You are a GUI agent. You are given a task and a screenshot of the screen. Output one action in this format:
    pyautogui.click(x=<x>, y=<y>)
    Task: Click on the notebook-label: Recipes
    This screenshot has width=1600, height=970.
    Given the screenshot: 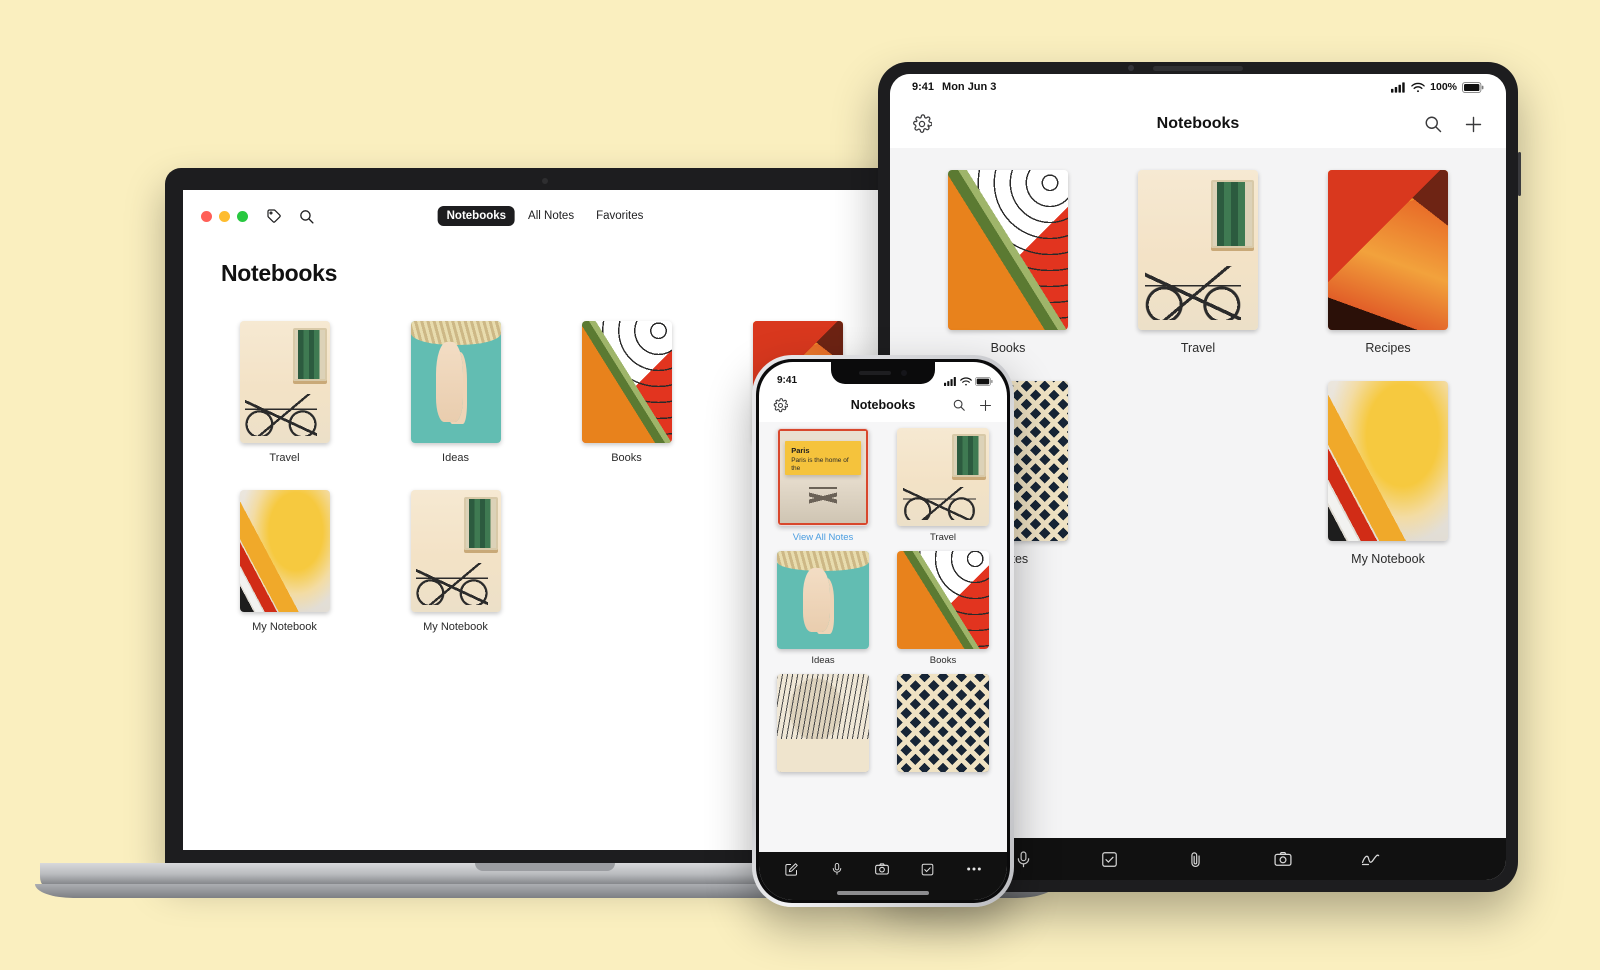 What is the action you would take?
    pyautogui.click(x=1388, y=348)
    